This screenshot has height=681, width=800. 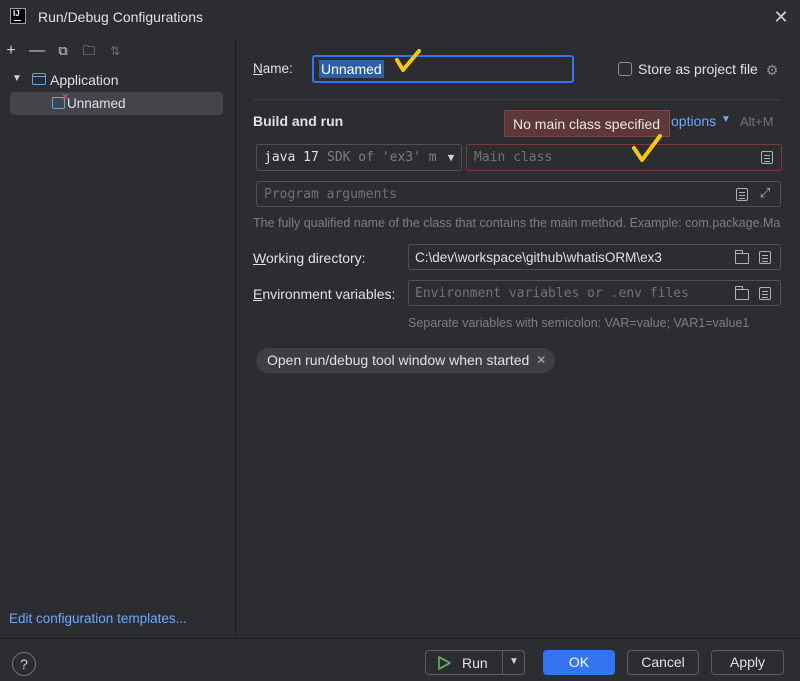 I want to click on footer-divider, so click(x=400, y=638).